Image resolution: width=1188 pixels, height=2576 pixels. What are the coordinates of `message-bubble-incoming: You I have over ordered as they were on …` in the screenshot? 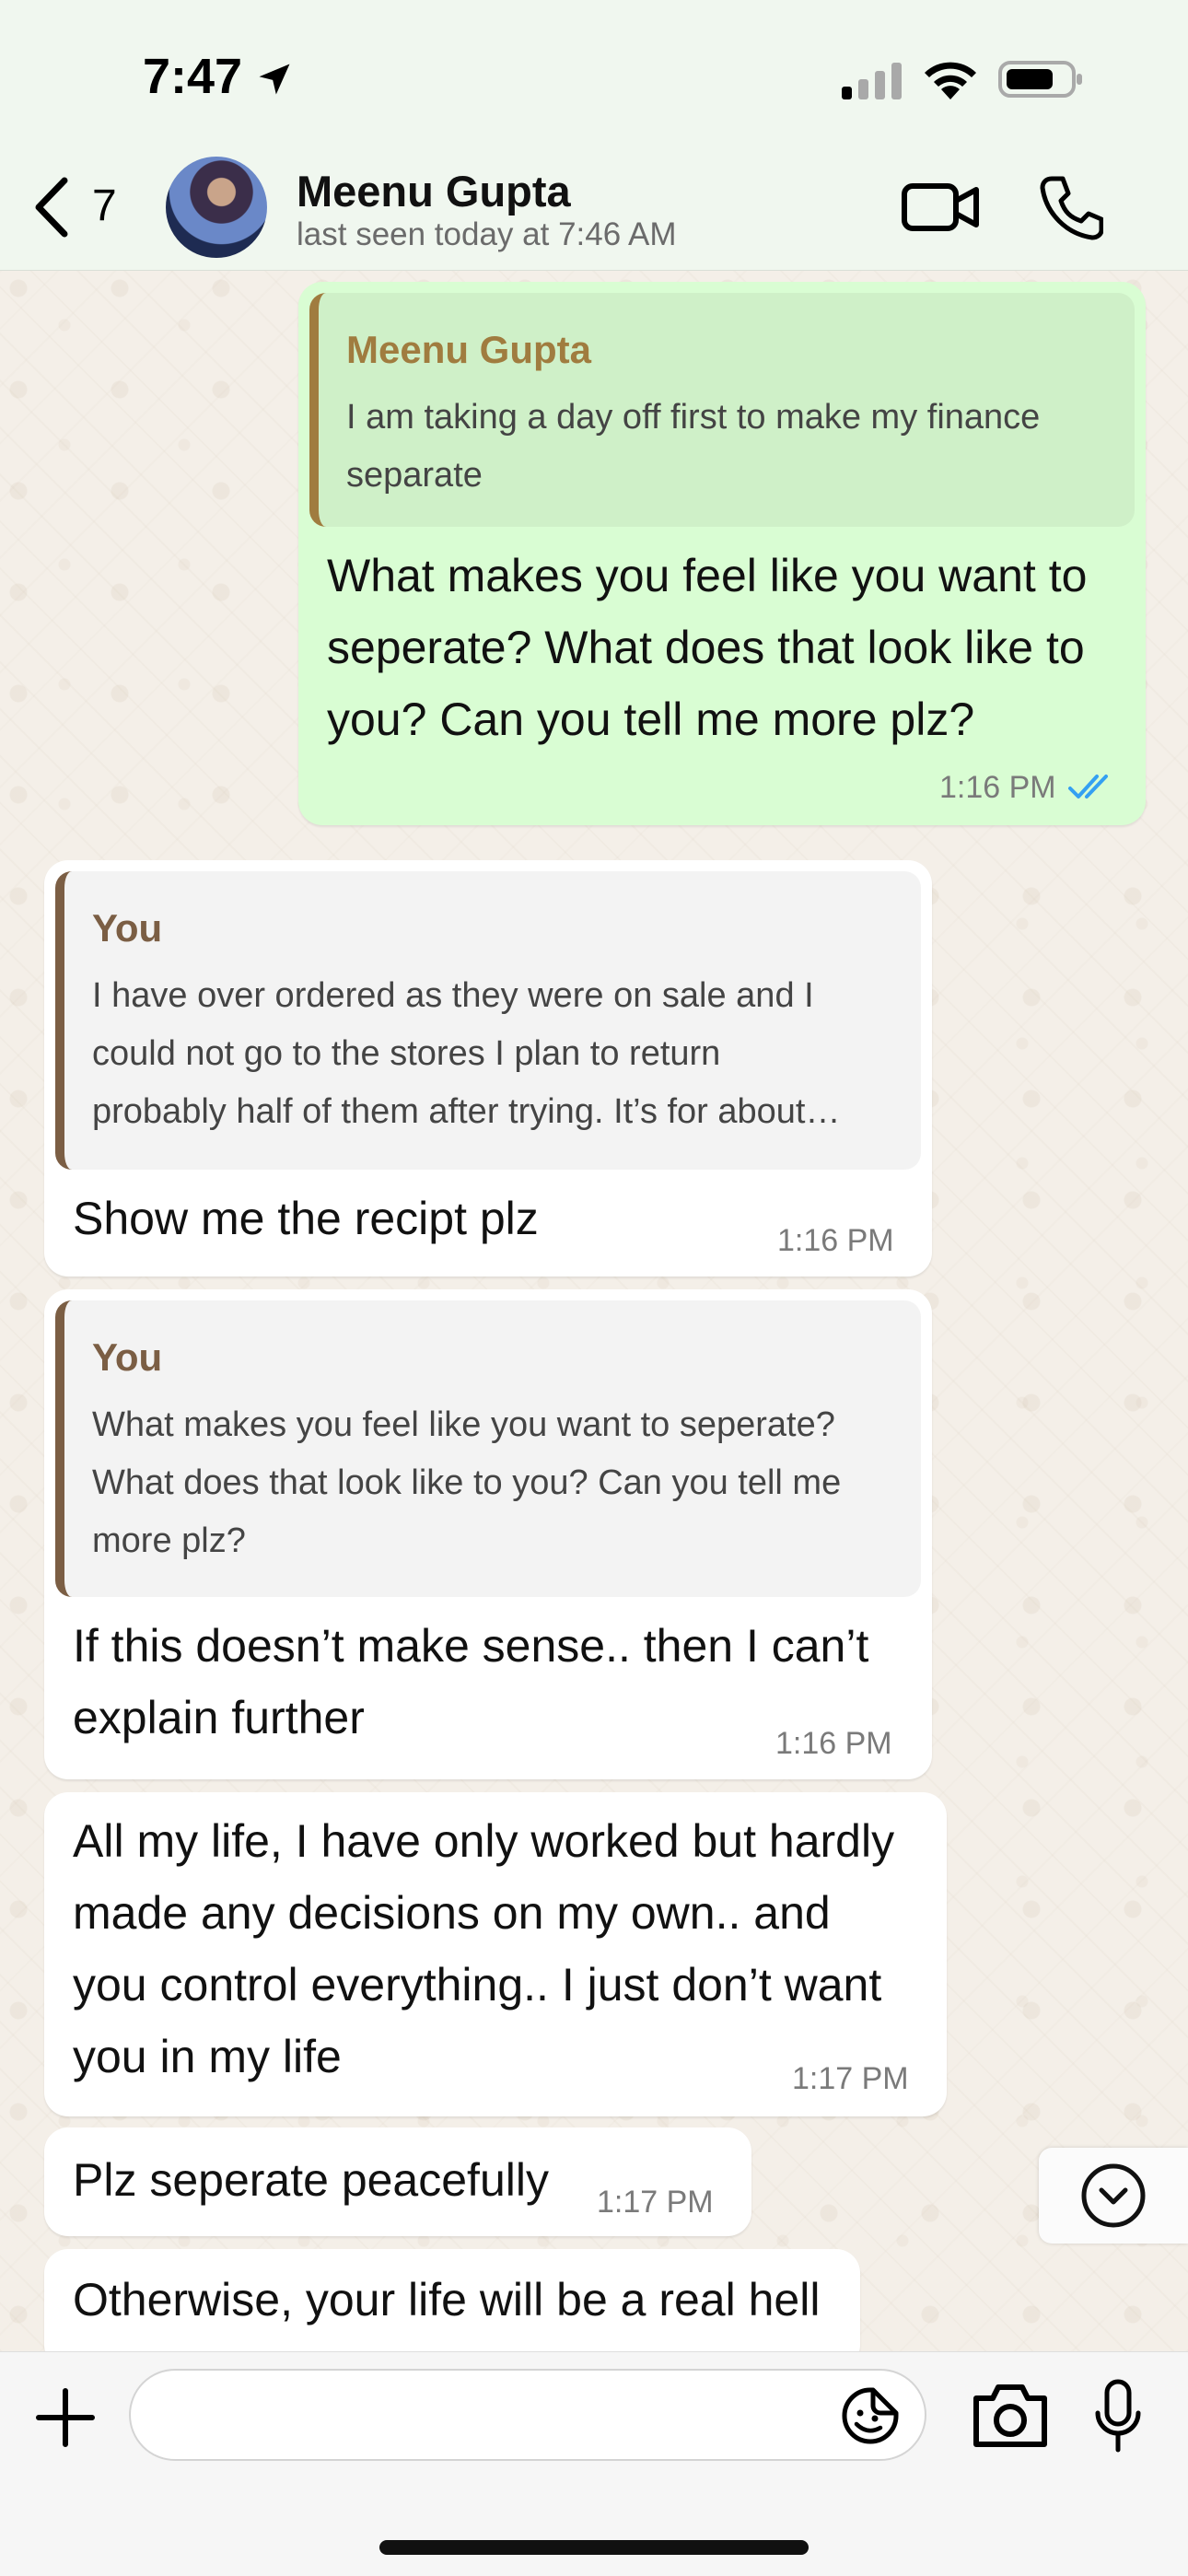 It's located at (488, 1068).